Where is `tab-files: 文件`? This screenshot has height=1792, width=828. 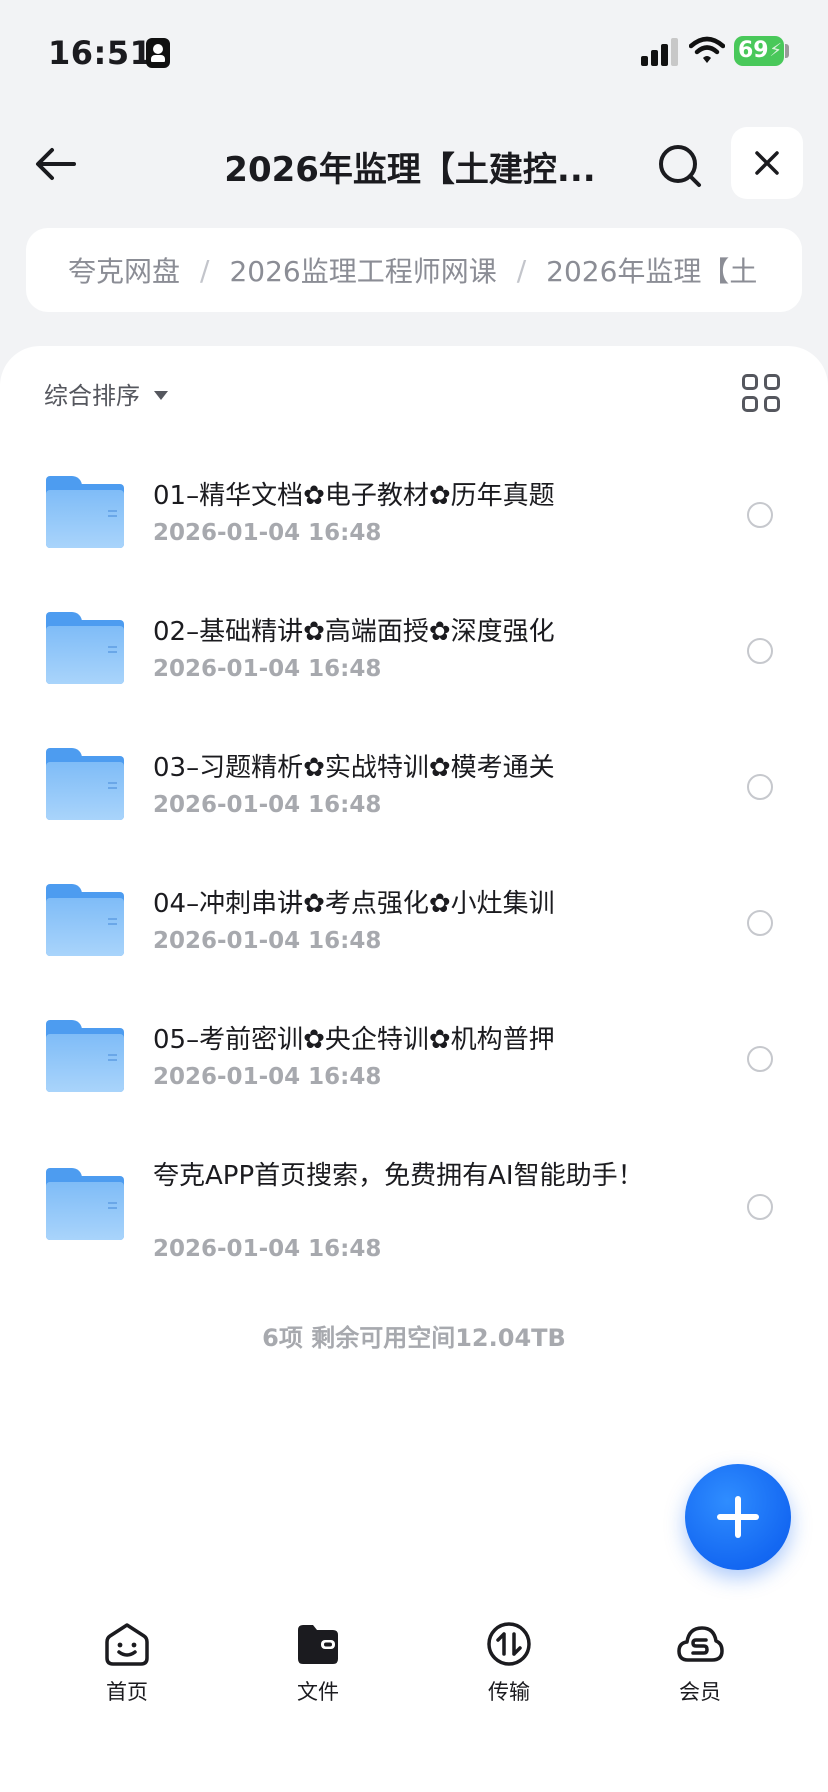 tab-files: 文件 is located at coordinates (318, 1665).